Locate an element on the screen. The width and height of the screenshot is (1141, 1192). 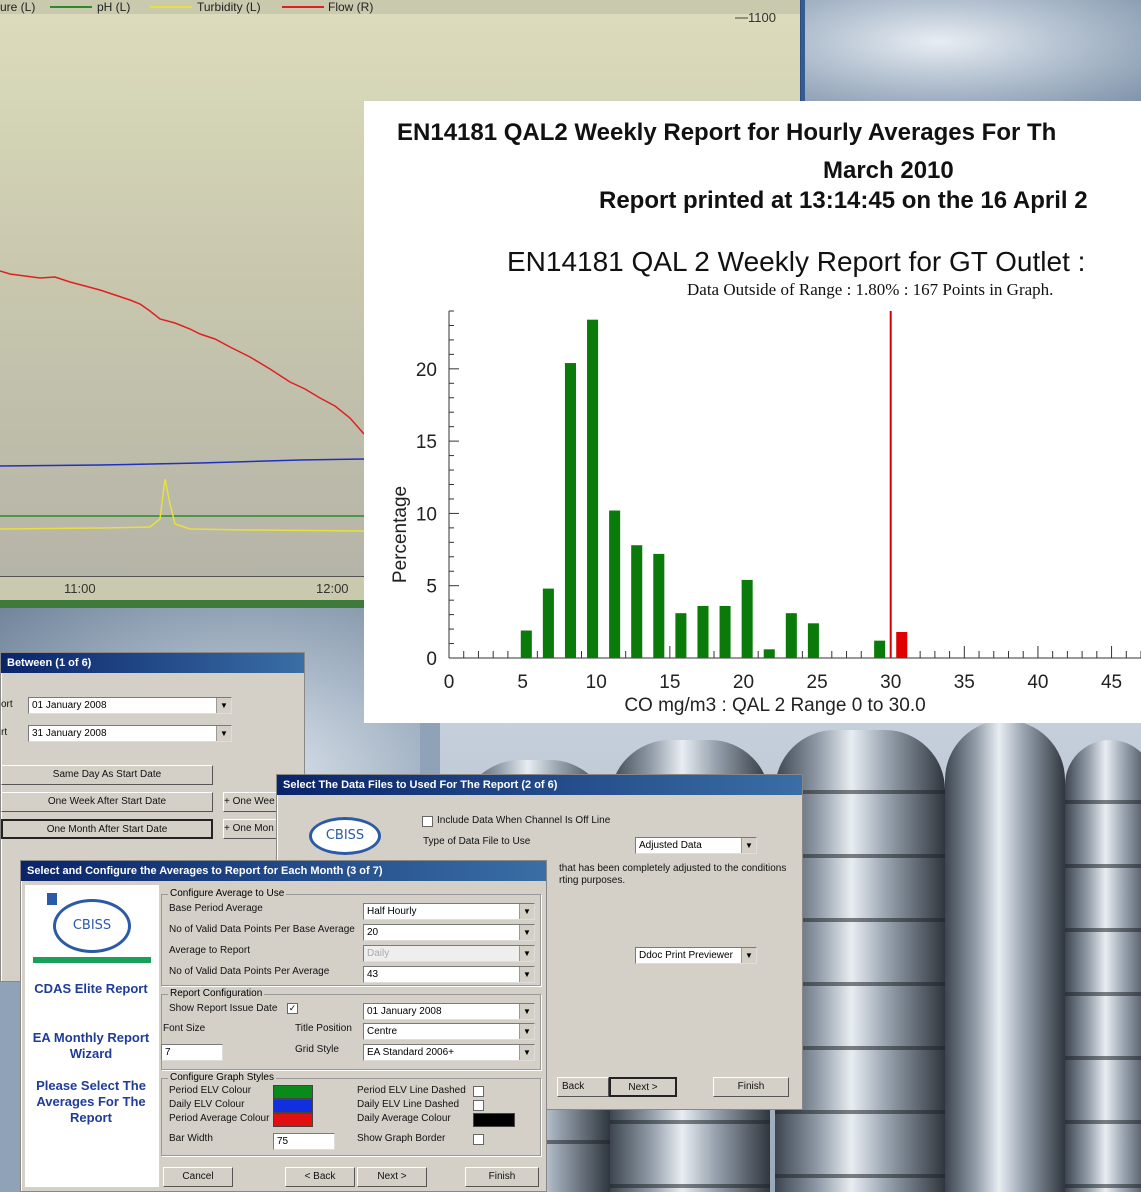
ph-series-line is located at coordinates (182, 462).